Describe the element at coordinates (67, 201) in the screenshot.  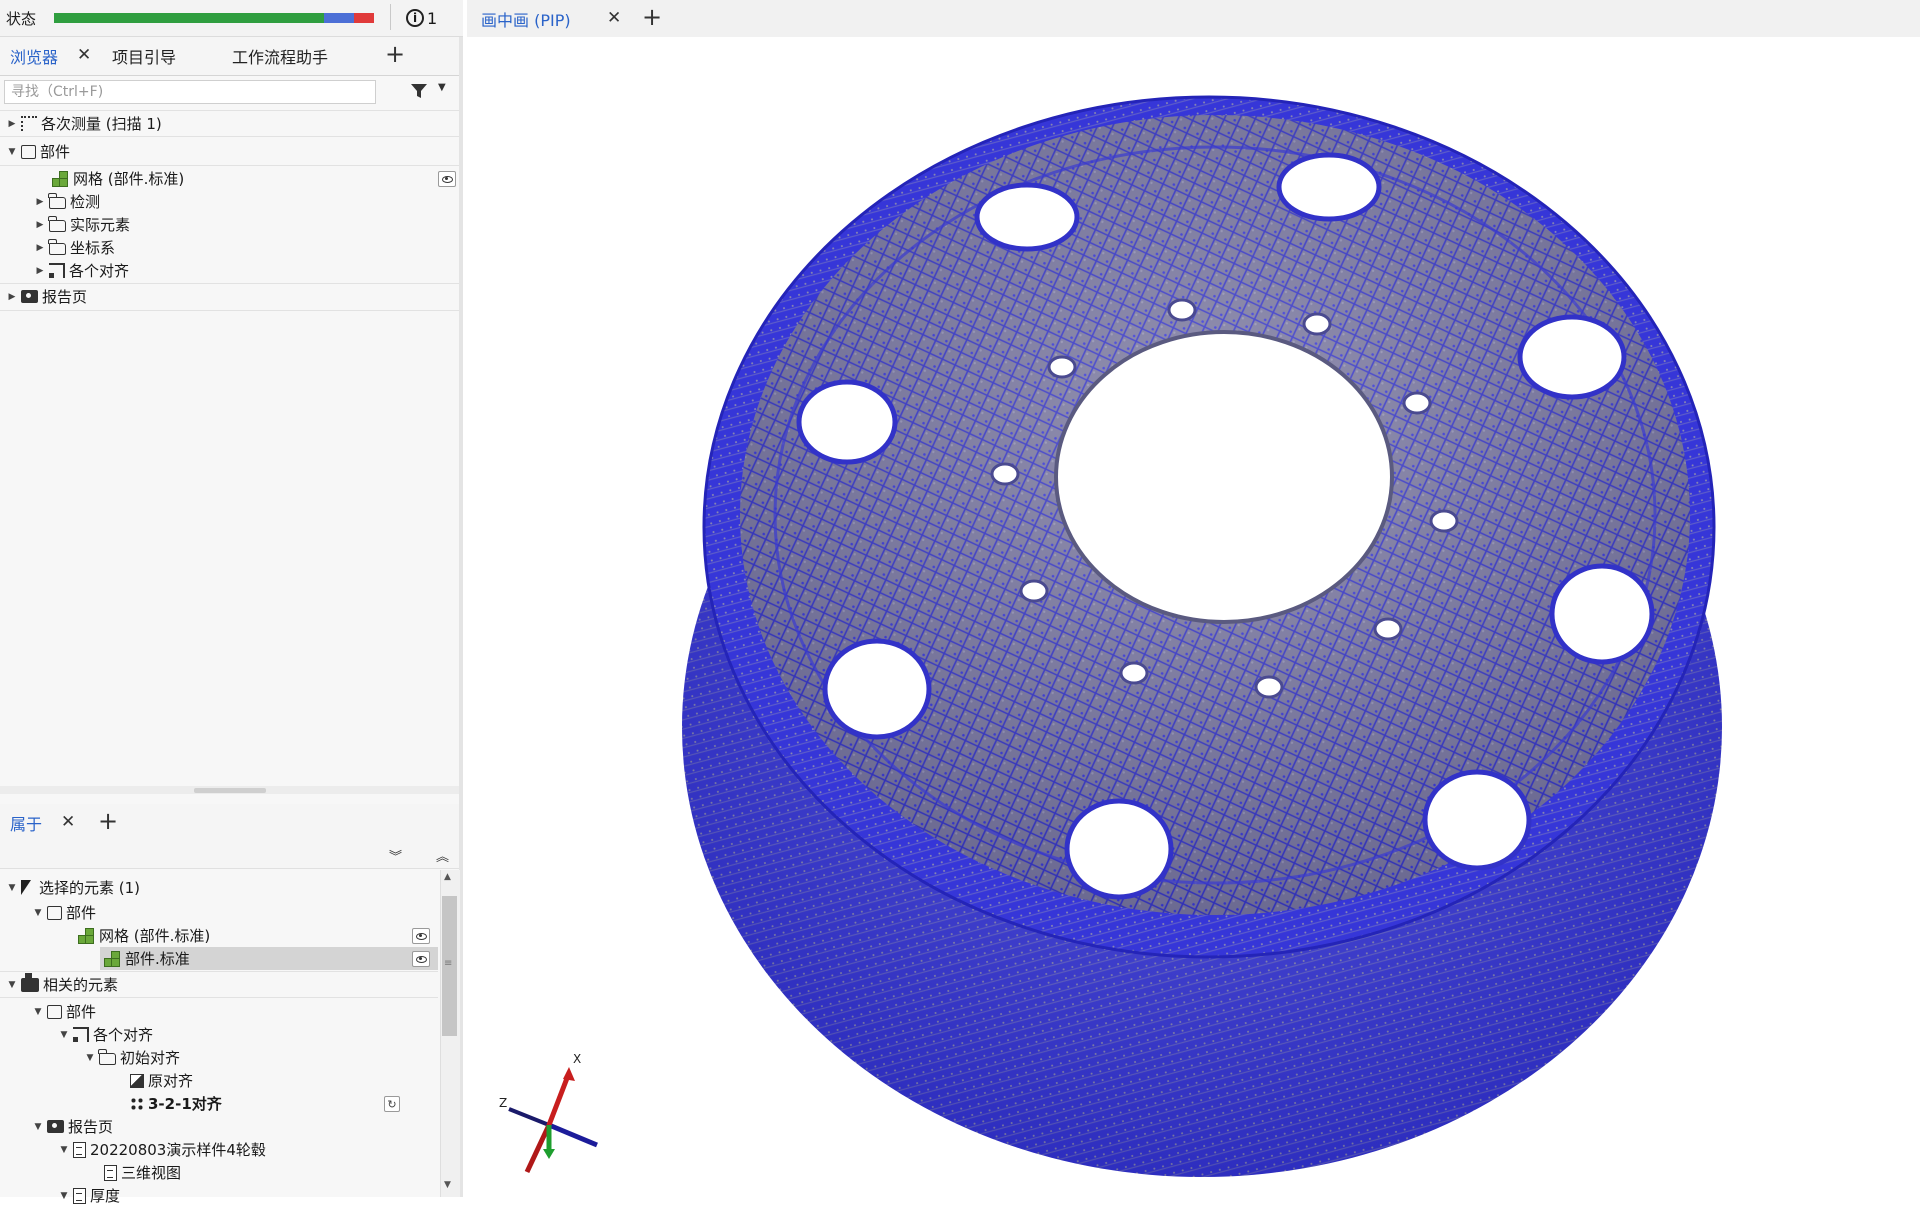
I see `tree-item-inspection: ▶ 检测` at that location.